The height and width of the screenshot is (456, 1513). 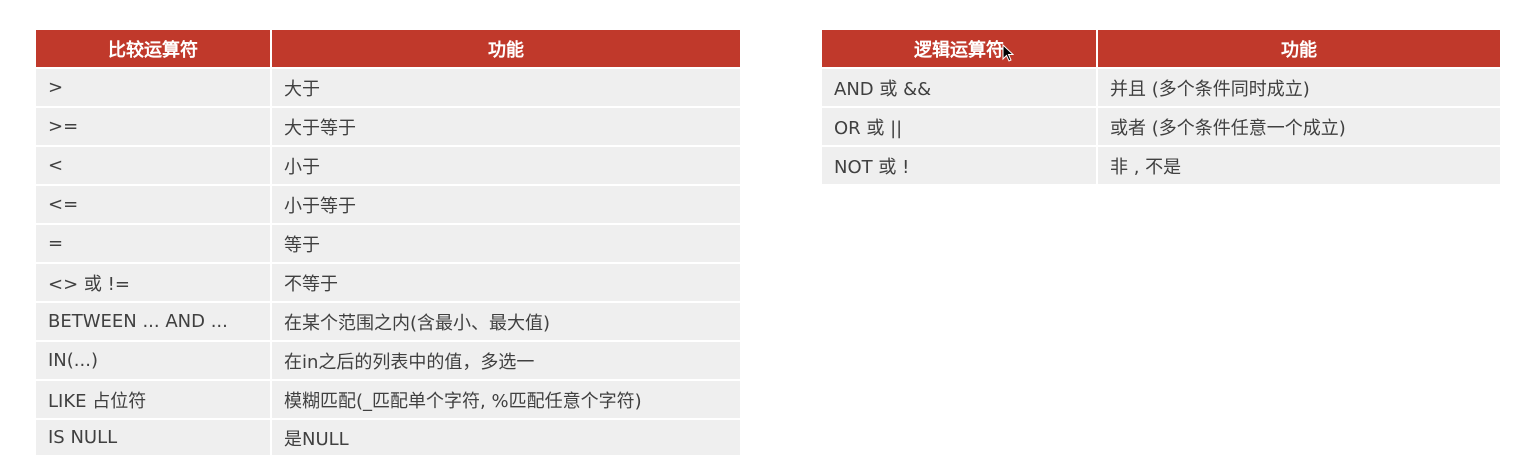 What do you see at coordinates (153, 88) in the screenshot?
I see `operator-cell: >` at bounding box center [153, 88].